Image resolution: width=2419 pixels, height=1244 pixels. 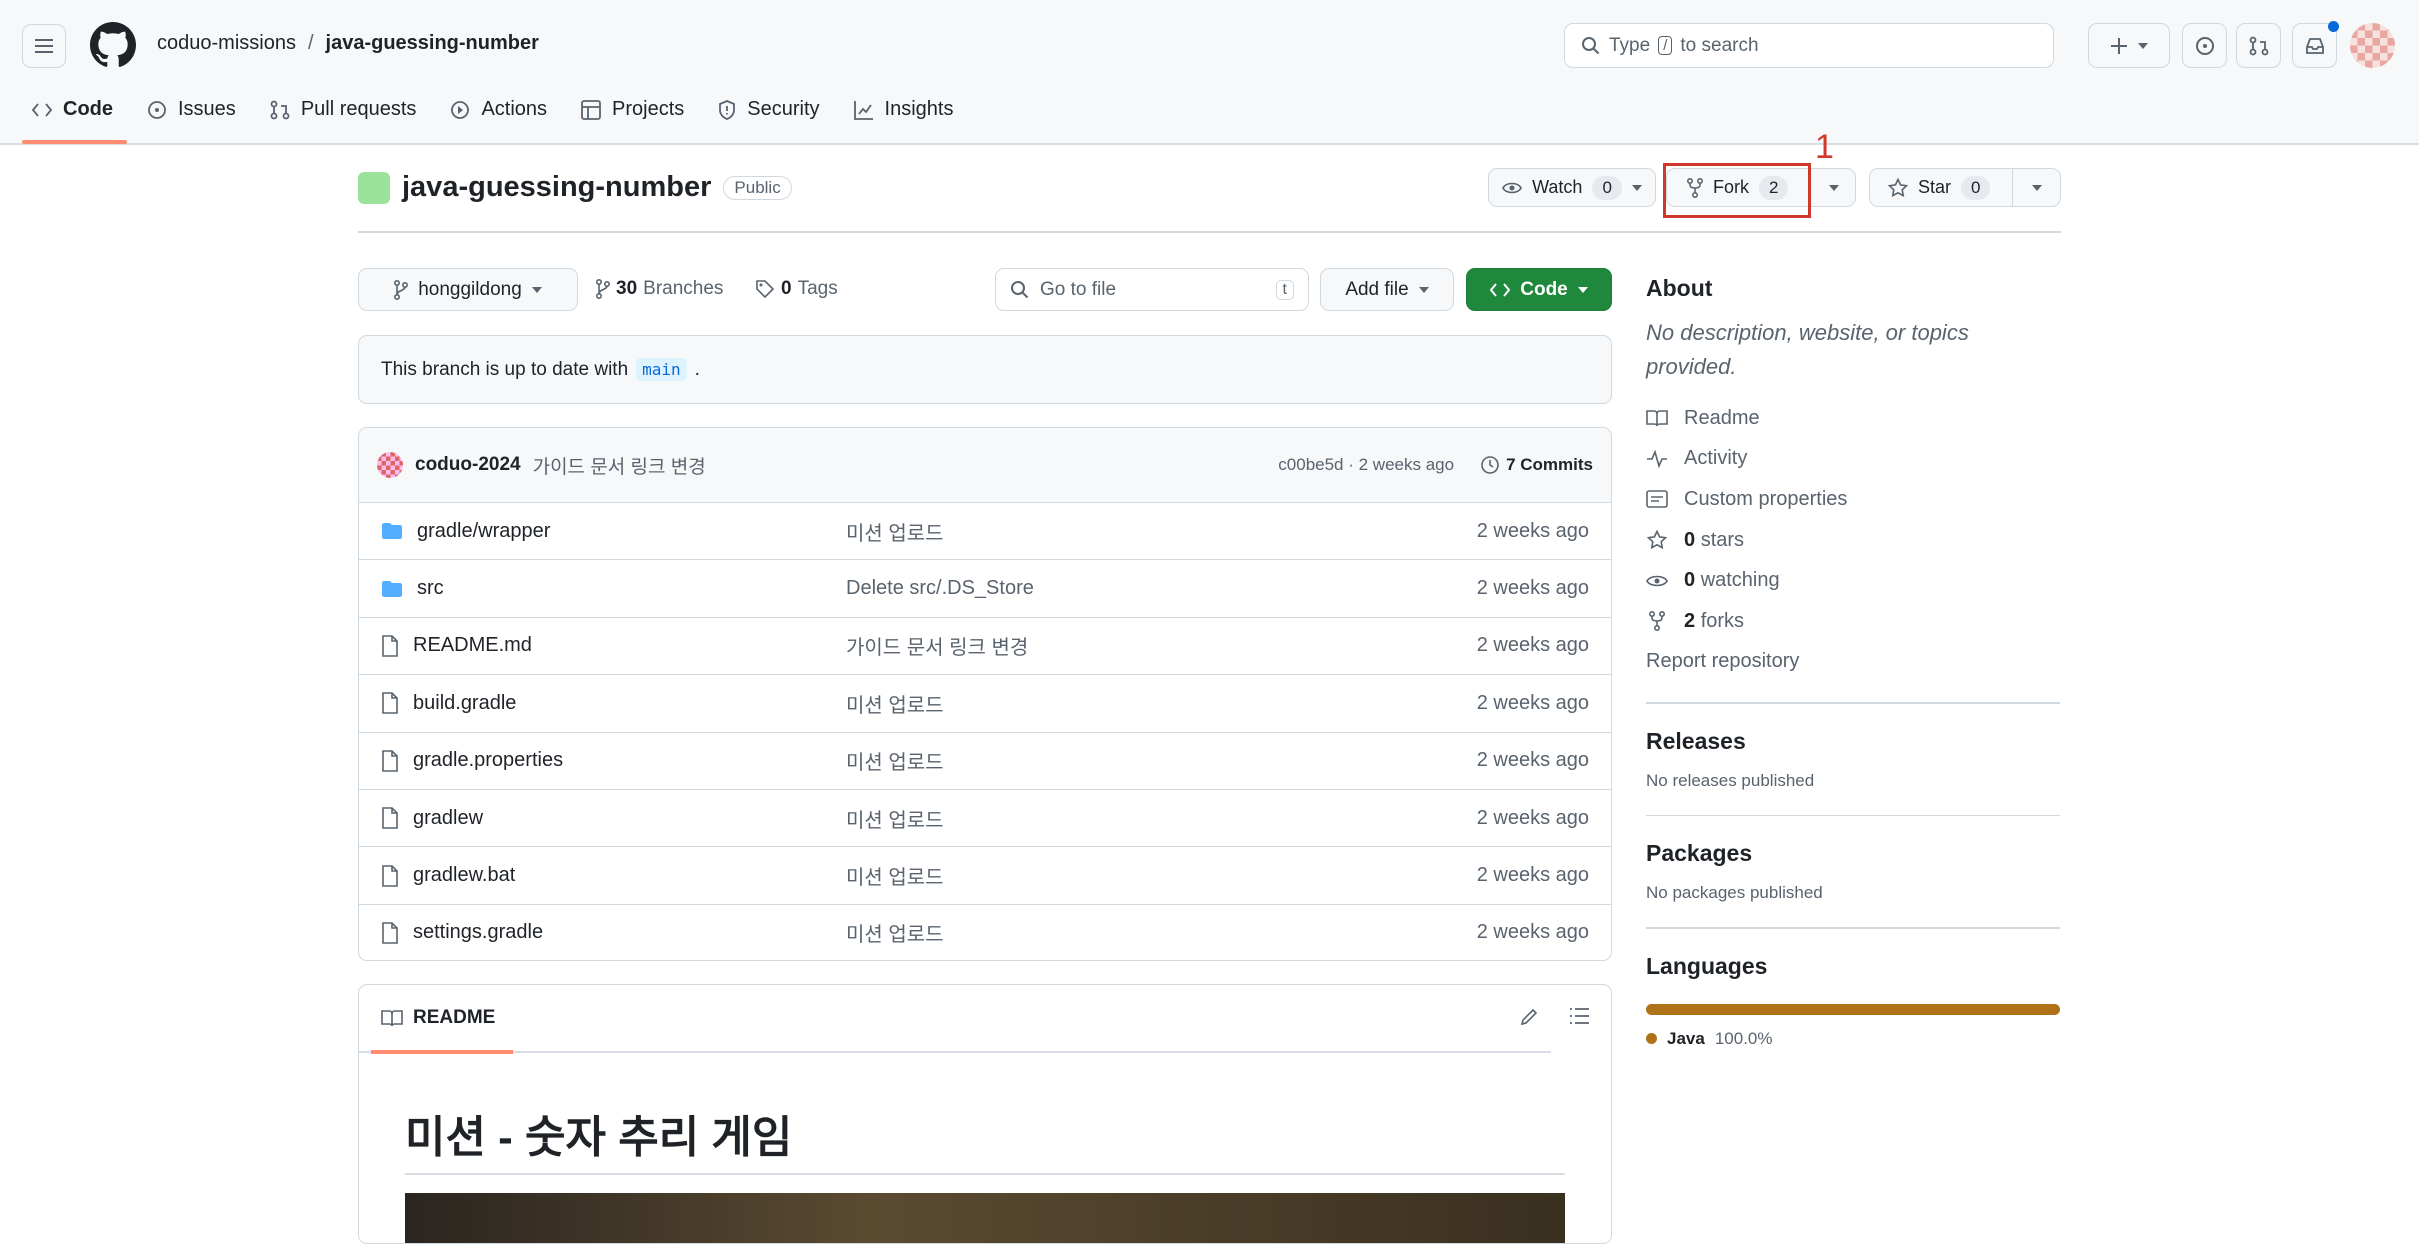 I want to click on language-java: Java 100.0%, so click(x=1853, y=1039).